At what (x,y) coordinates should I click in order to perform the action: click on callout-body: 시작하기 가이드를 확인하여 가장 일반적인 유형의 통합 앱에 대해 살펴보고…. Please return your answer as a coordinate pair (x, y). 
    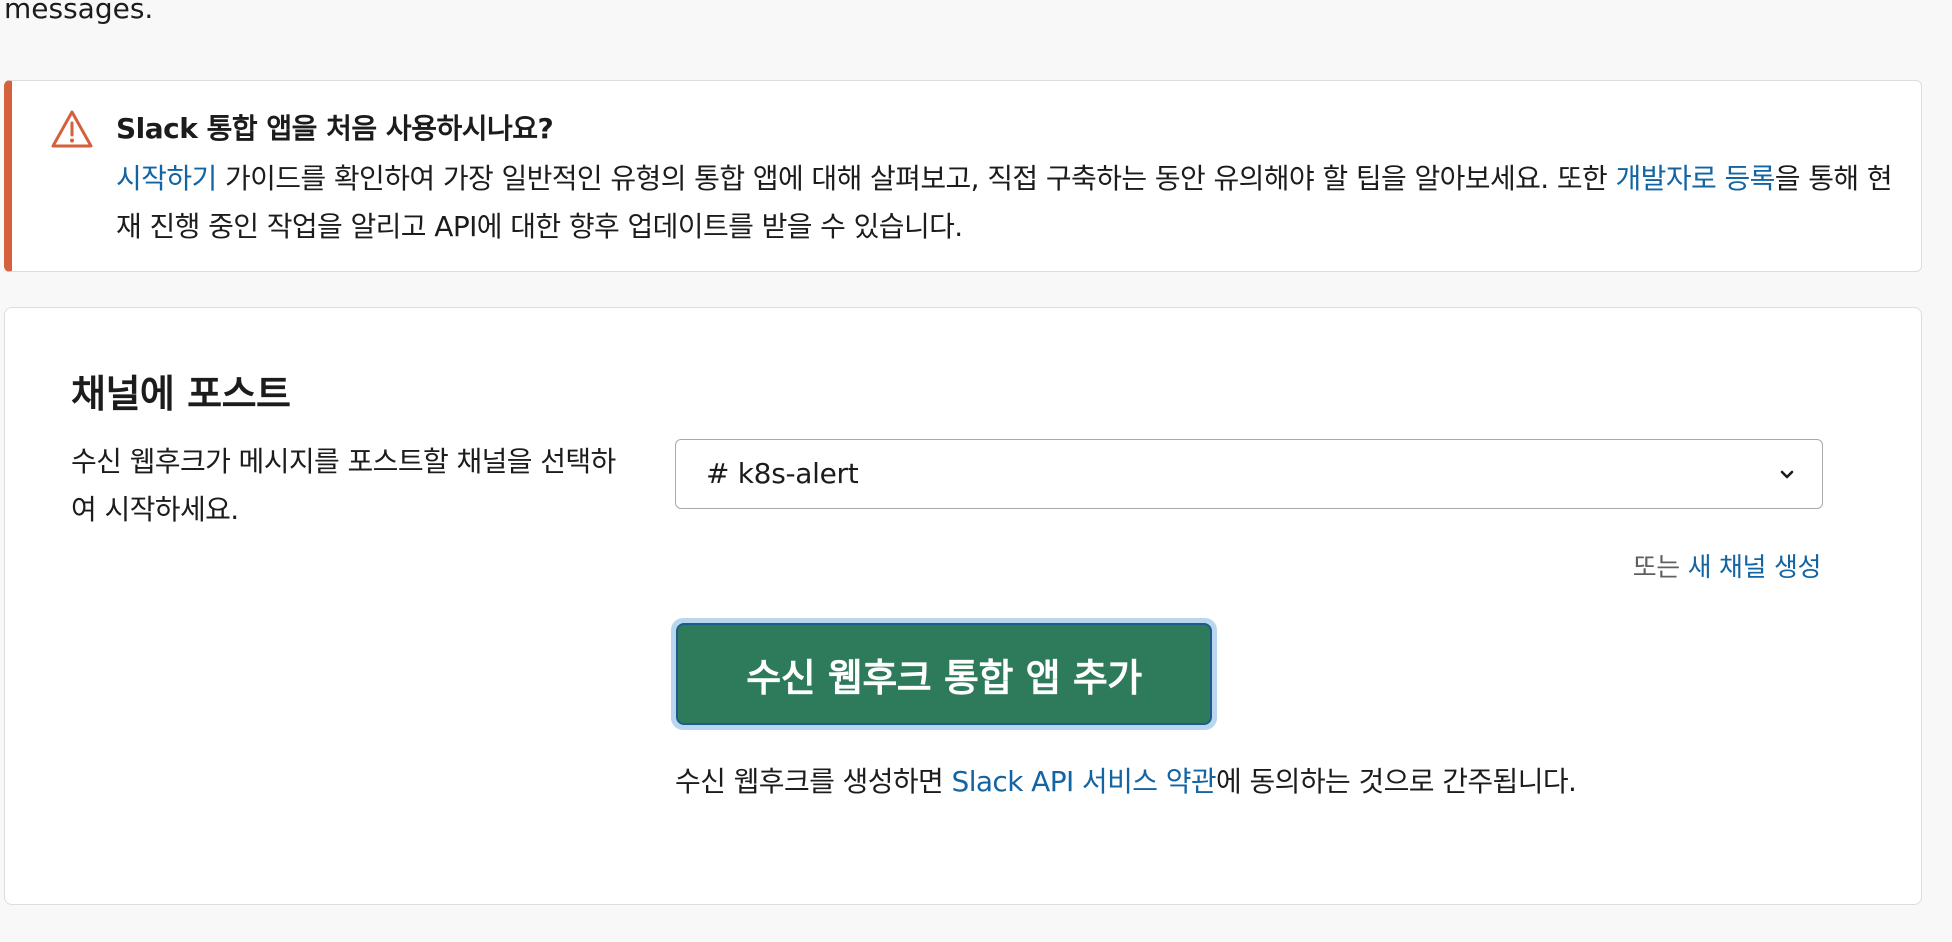
    Looking at the image, I should click on (1006, 203).